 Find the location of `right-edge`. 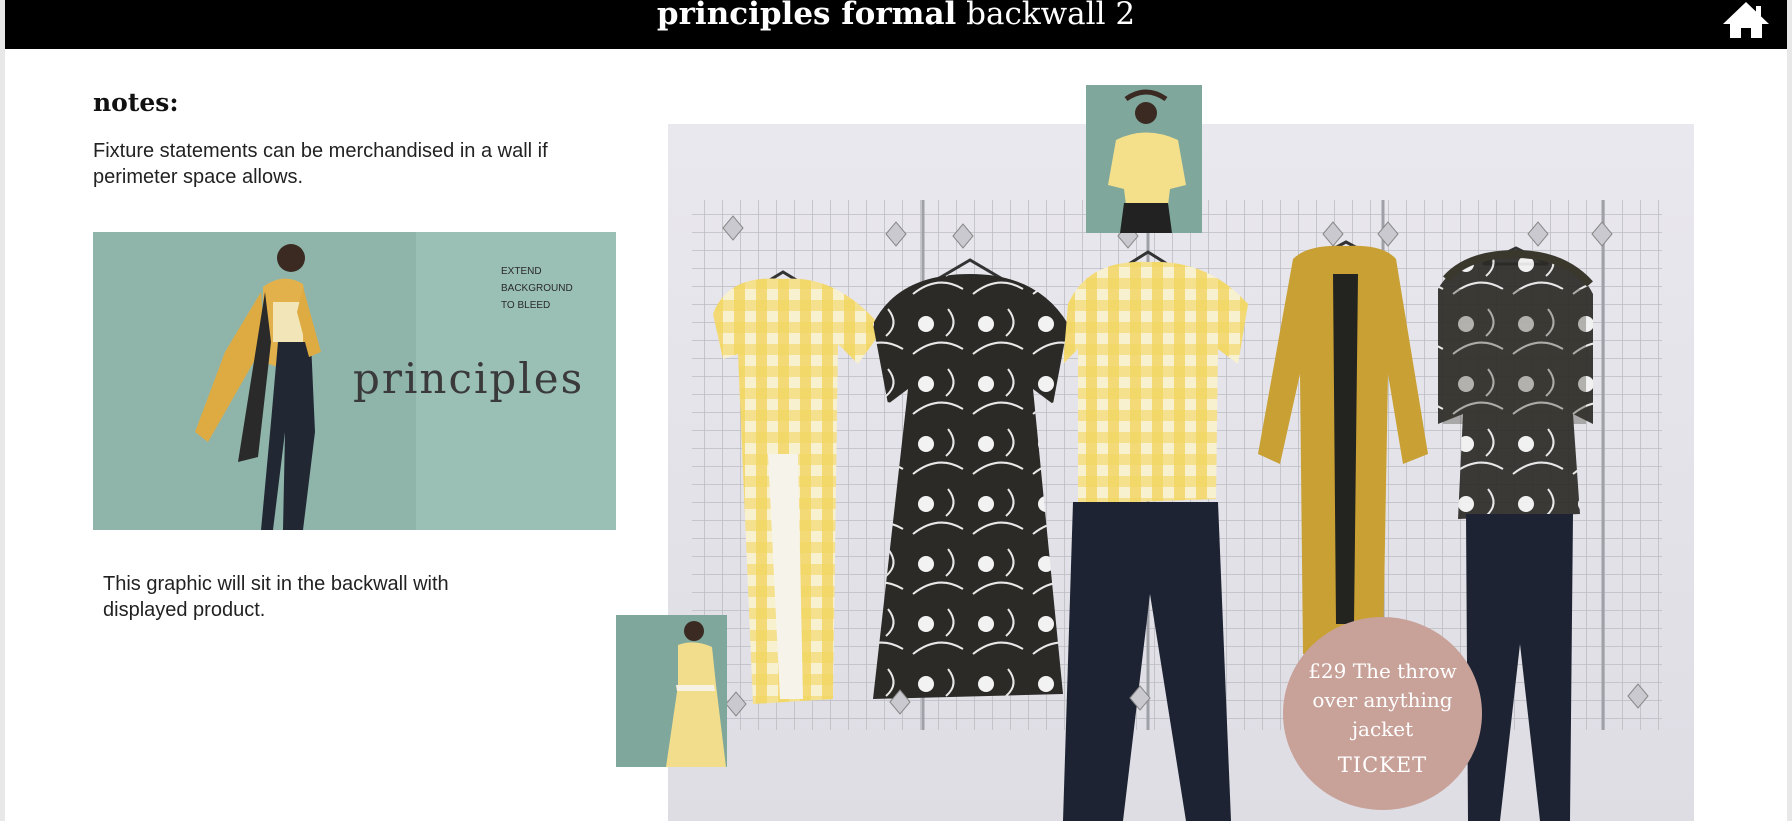

right-edge is located at coordinates (1789, 410).